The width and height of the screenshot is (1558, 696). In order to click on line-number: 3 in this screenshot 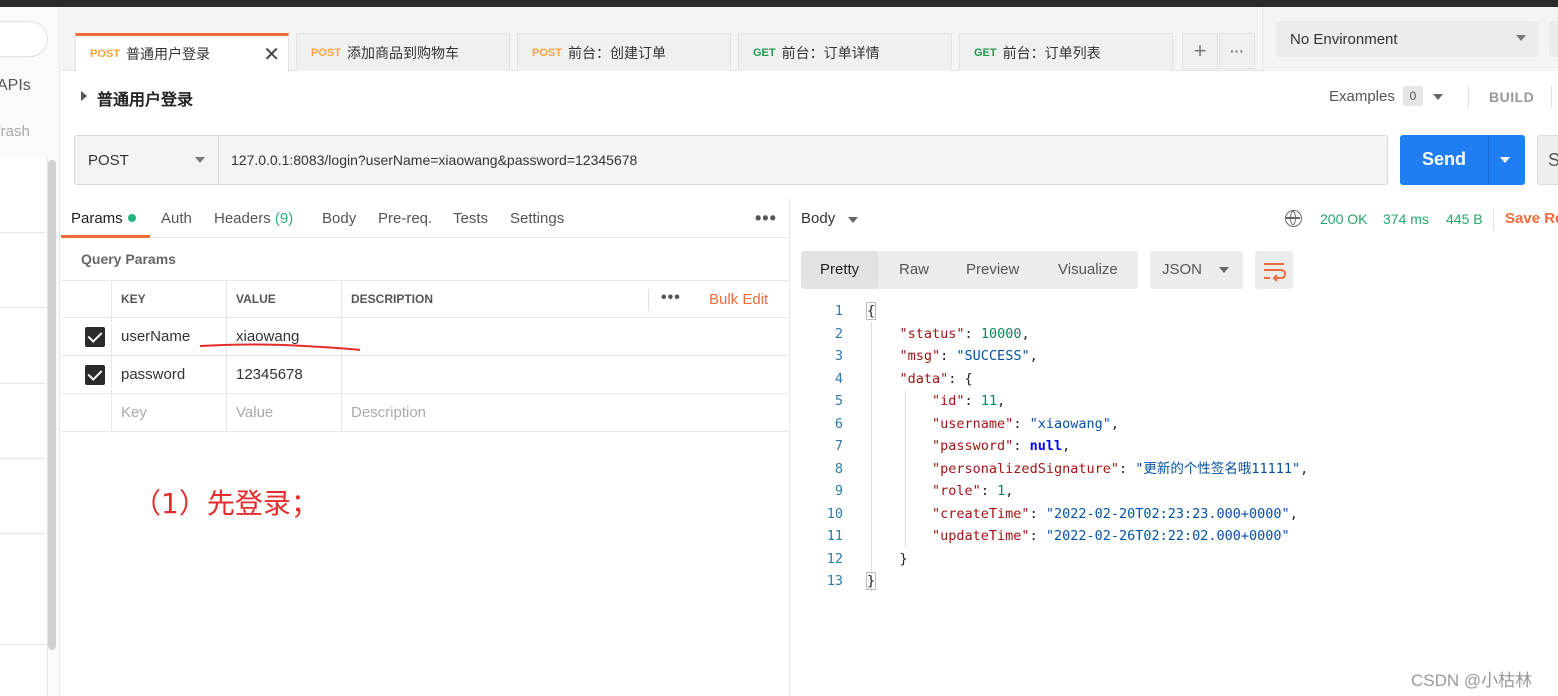, I will do `click(838, 356)`.